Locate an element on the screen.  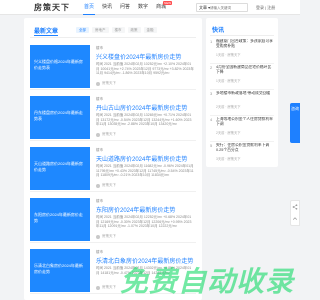
tab-policy: 政策 is located at coordinates (134, 30).